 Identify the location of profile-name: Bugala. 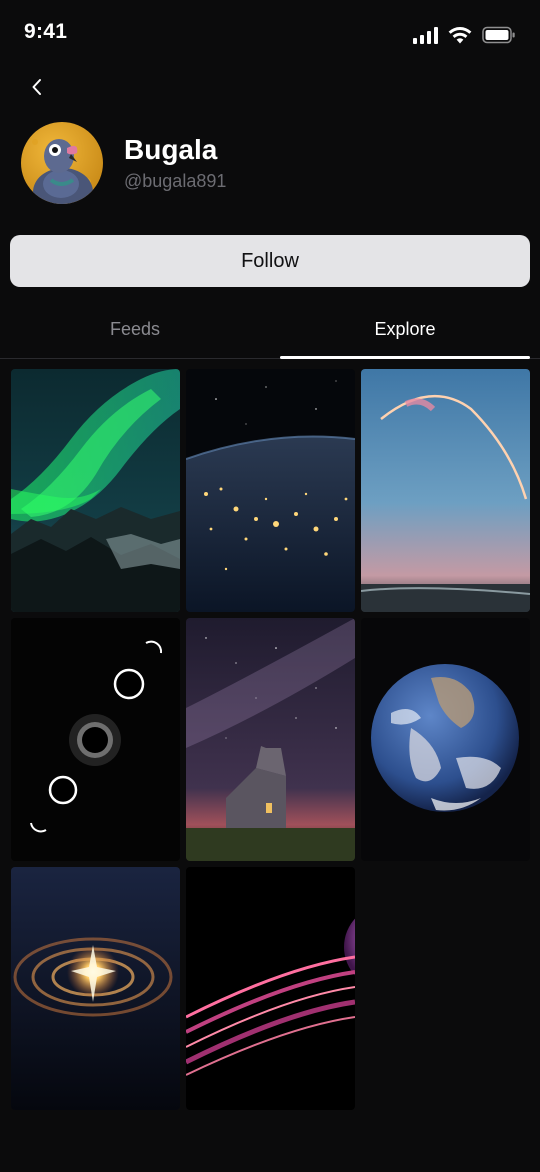
(171, 149).